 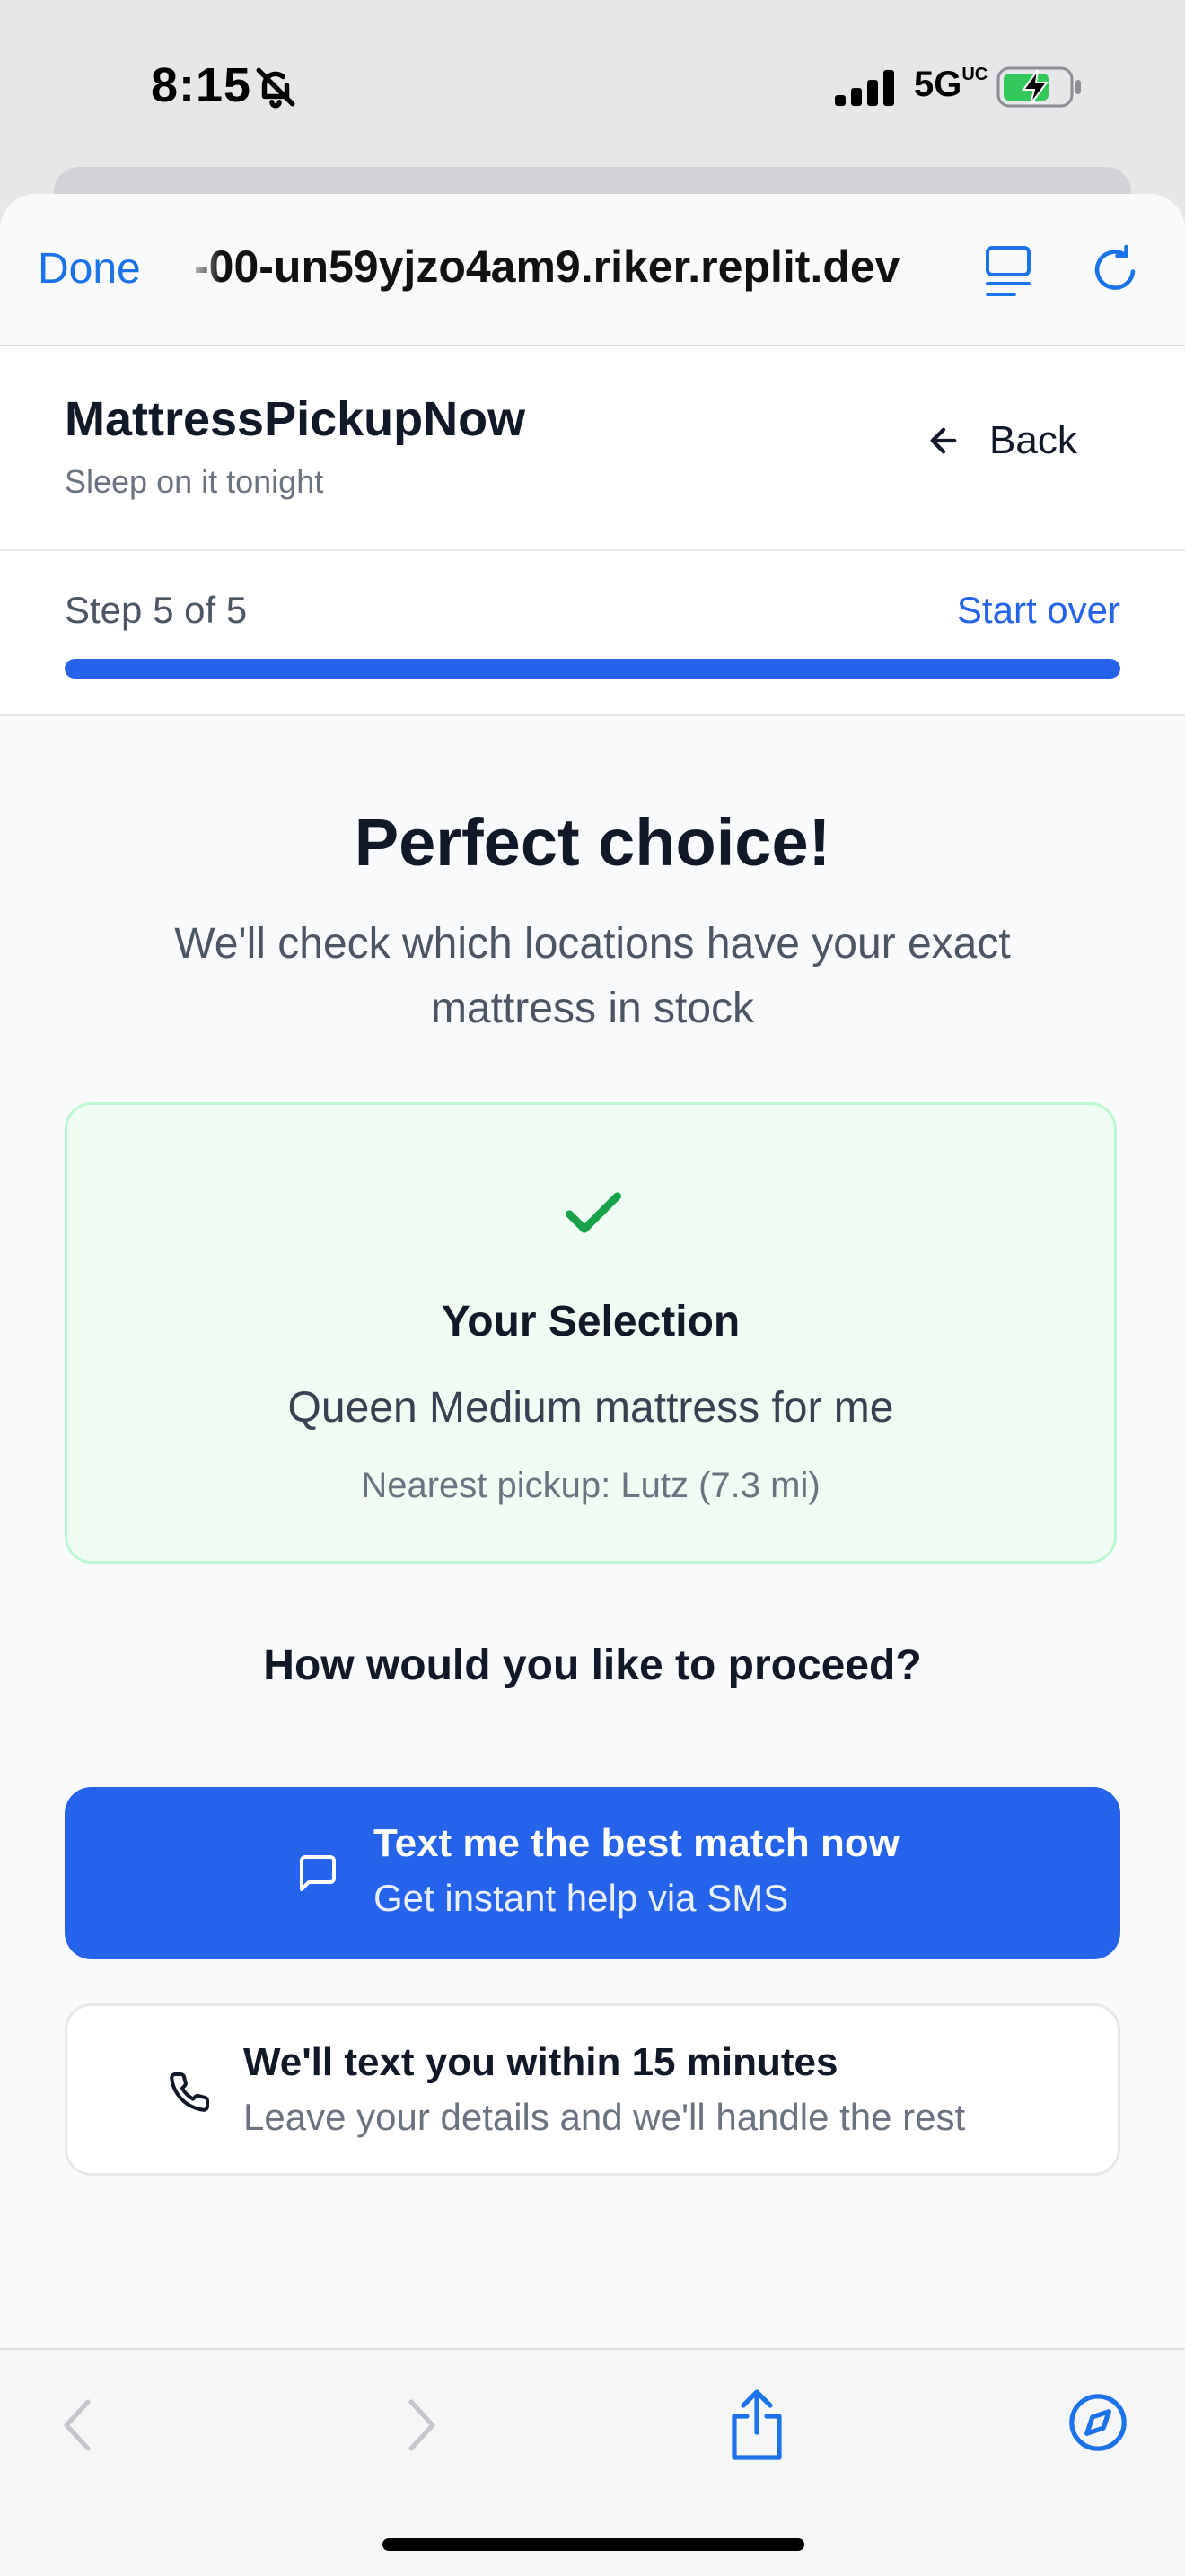 What do you see at coordinates (540, 2062) in the screenshot?
I see `secondary-option-title: We'll text you within 15 minutes` at bounding box center [540, 2062].